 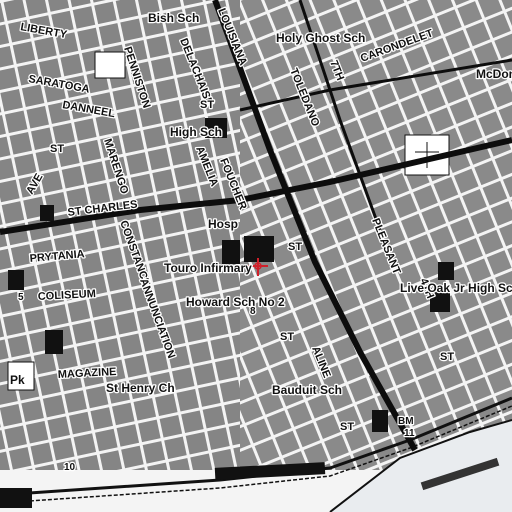 I want to click on label-st-6: ST, so click(x=447, y=357).